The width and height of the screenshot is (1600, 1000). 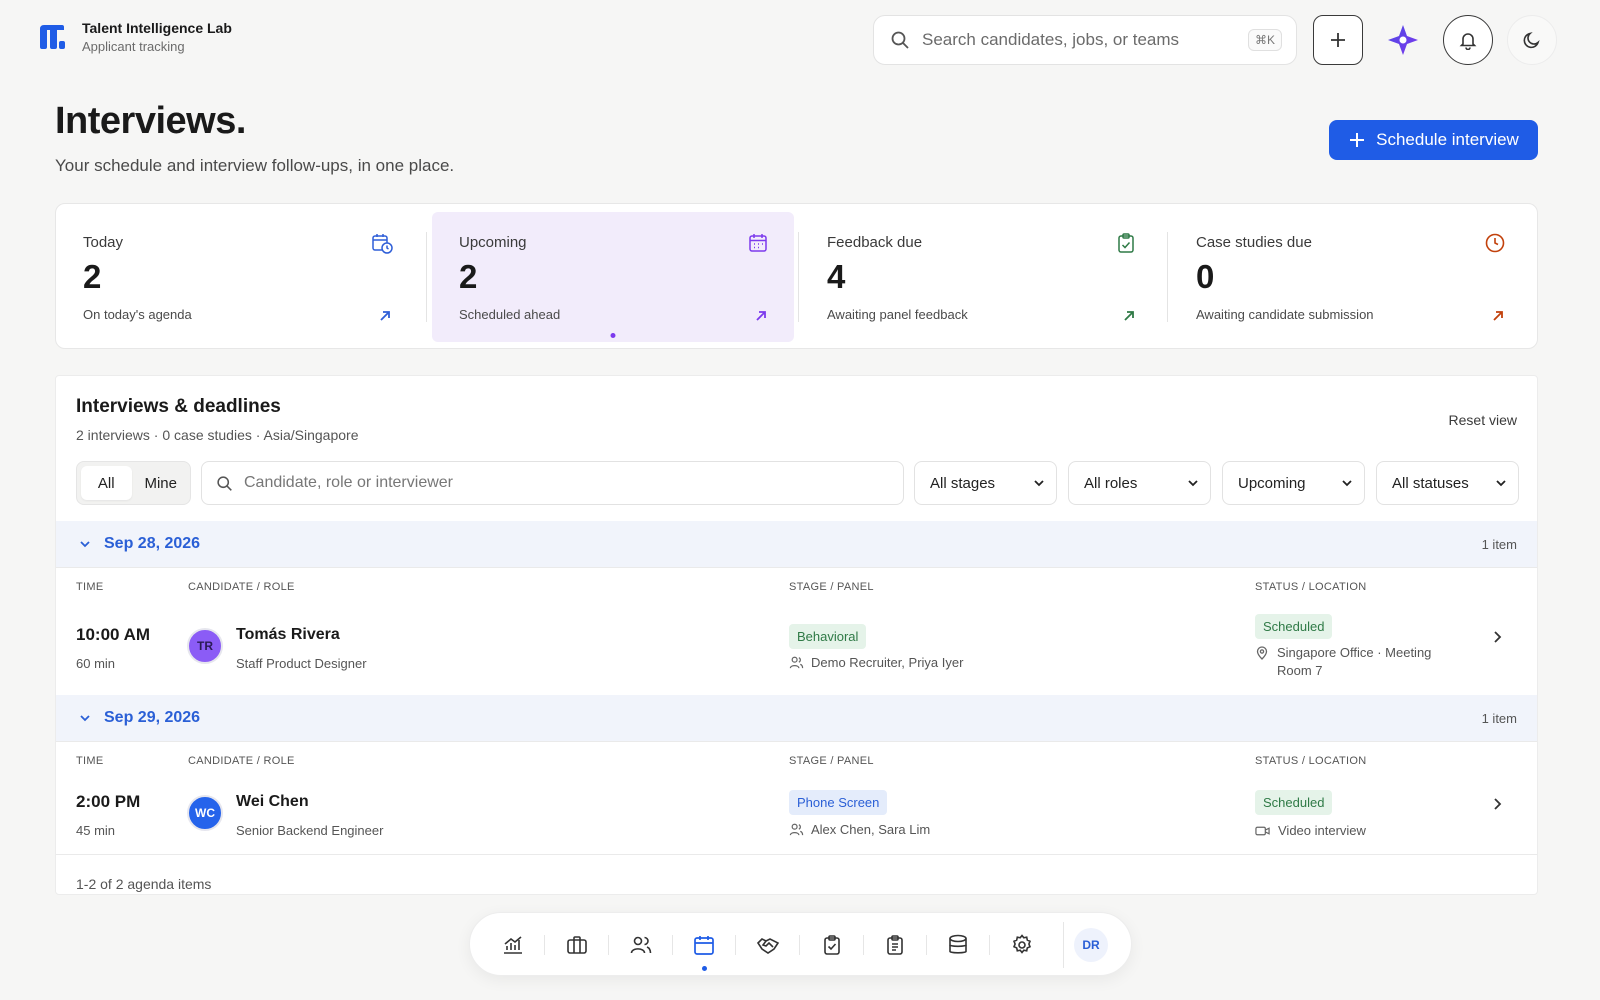 What do you see at coordinates (1091, 945) in the screenshot?
I see `user-avatar: DR` at bounding box center [1091, 945].